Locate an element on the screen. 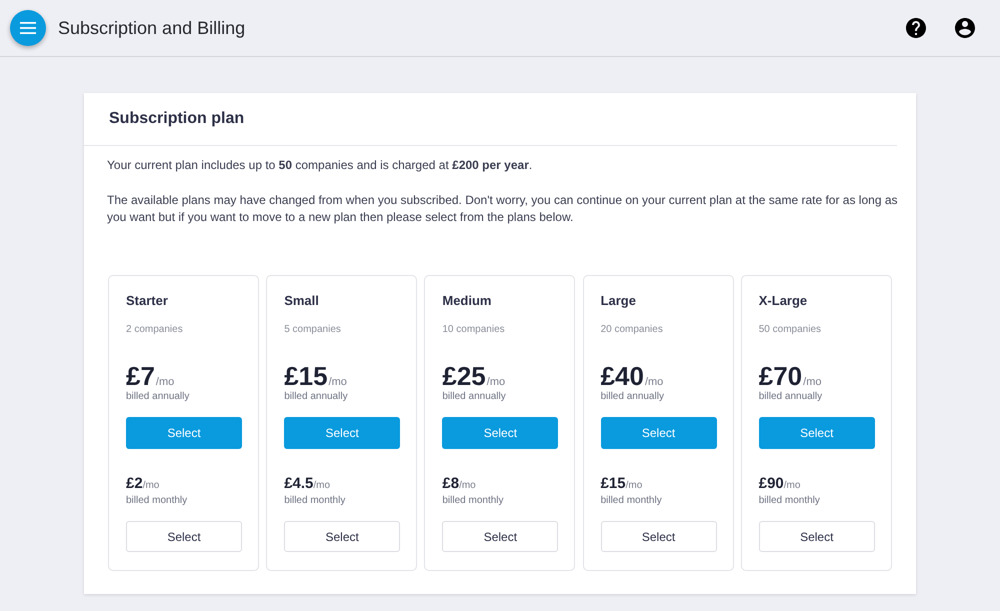 Image resolution: width=1000 pixels, height=611 pixels. account-icon is located at coordinates (965, 28).